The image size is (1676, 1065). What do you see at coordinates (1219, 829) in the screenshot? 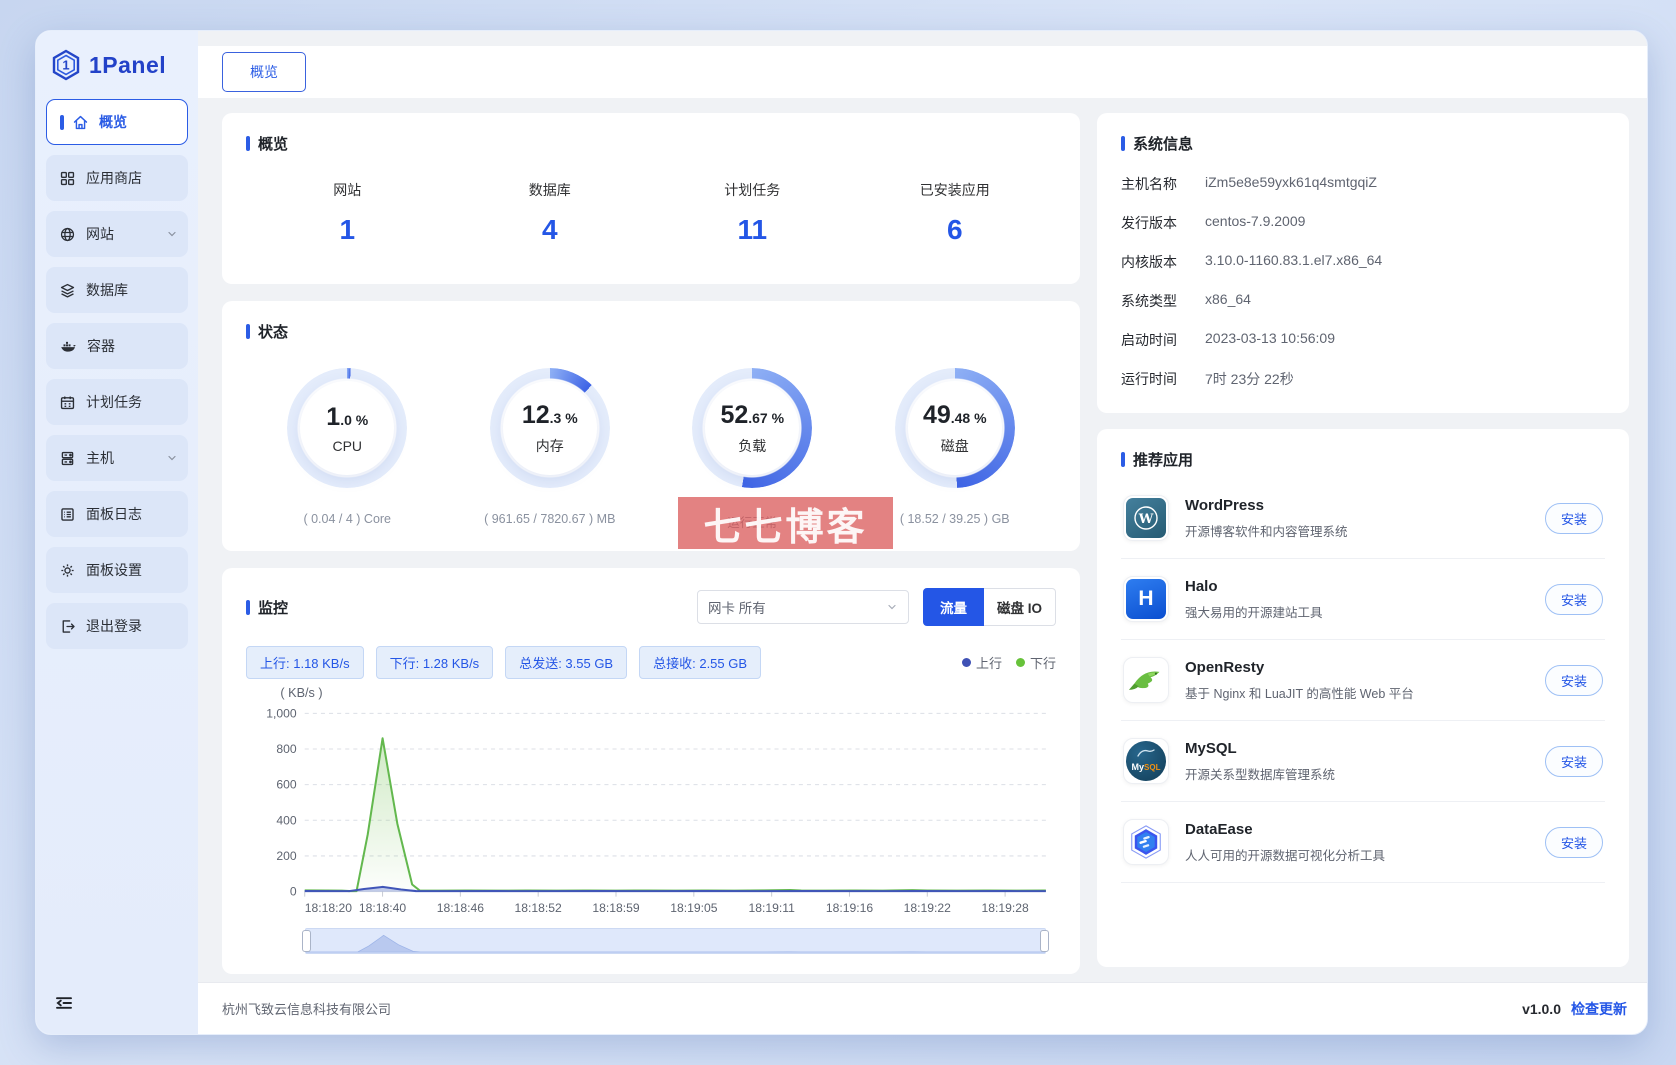
I see `app-name: DataEase` at bounding box center [1219, 829].